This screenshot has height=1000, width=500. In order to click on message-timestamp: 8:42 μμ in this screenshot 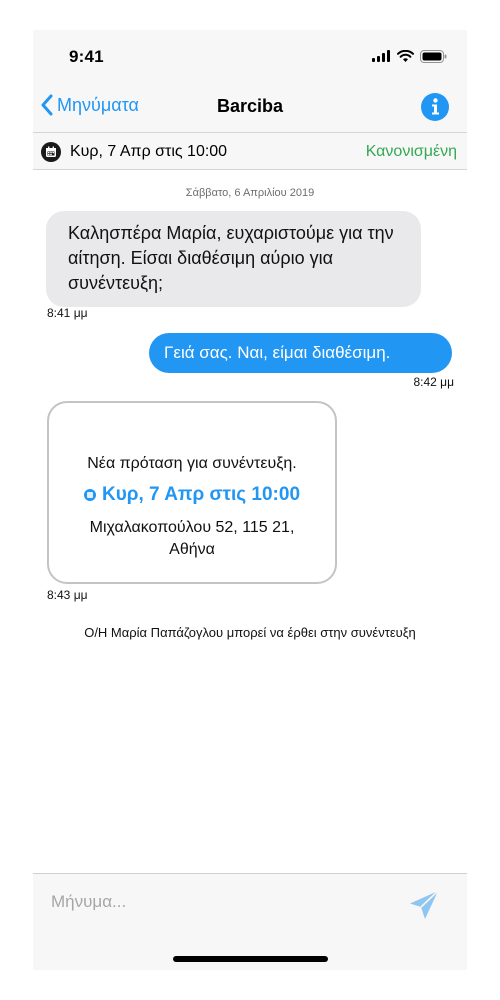, I will do `click(433, 382)`.